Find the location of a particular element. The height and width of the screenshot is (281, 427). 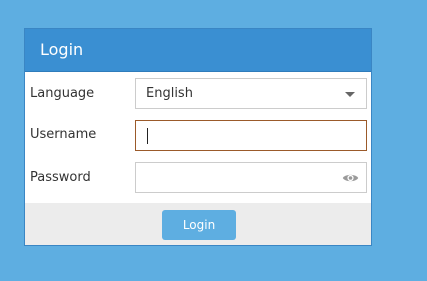

password-field is located at coordinates (251, 177).